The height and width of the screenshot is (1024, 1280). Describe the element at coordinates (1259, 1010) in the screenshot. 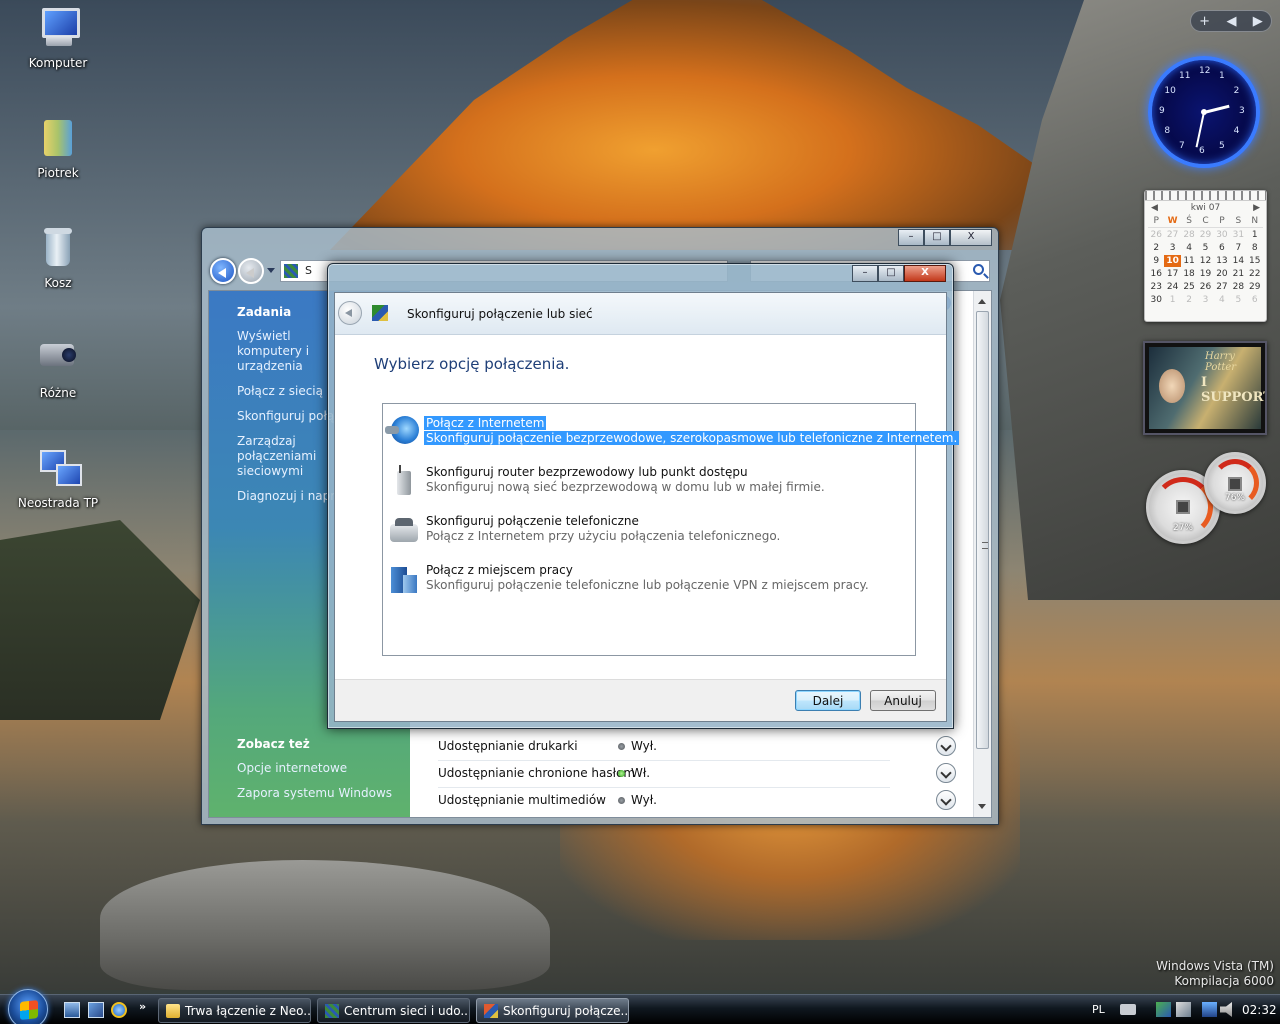

I see `tray-clock: 02:32` at that location.